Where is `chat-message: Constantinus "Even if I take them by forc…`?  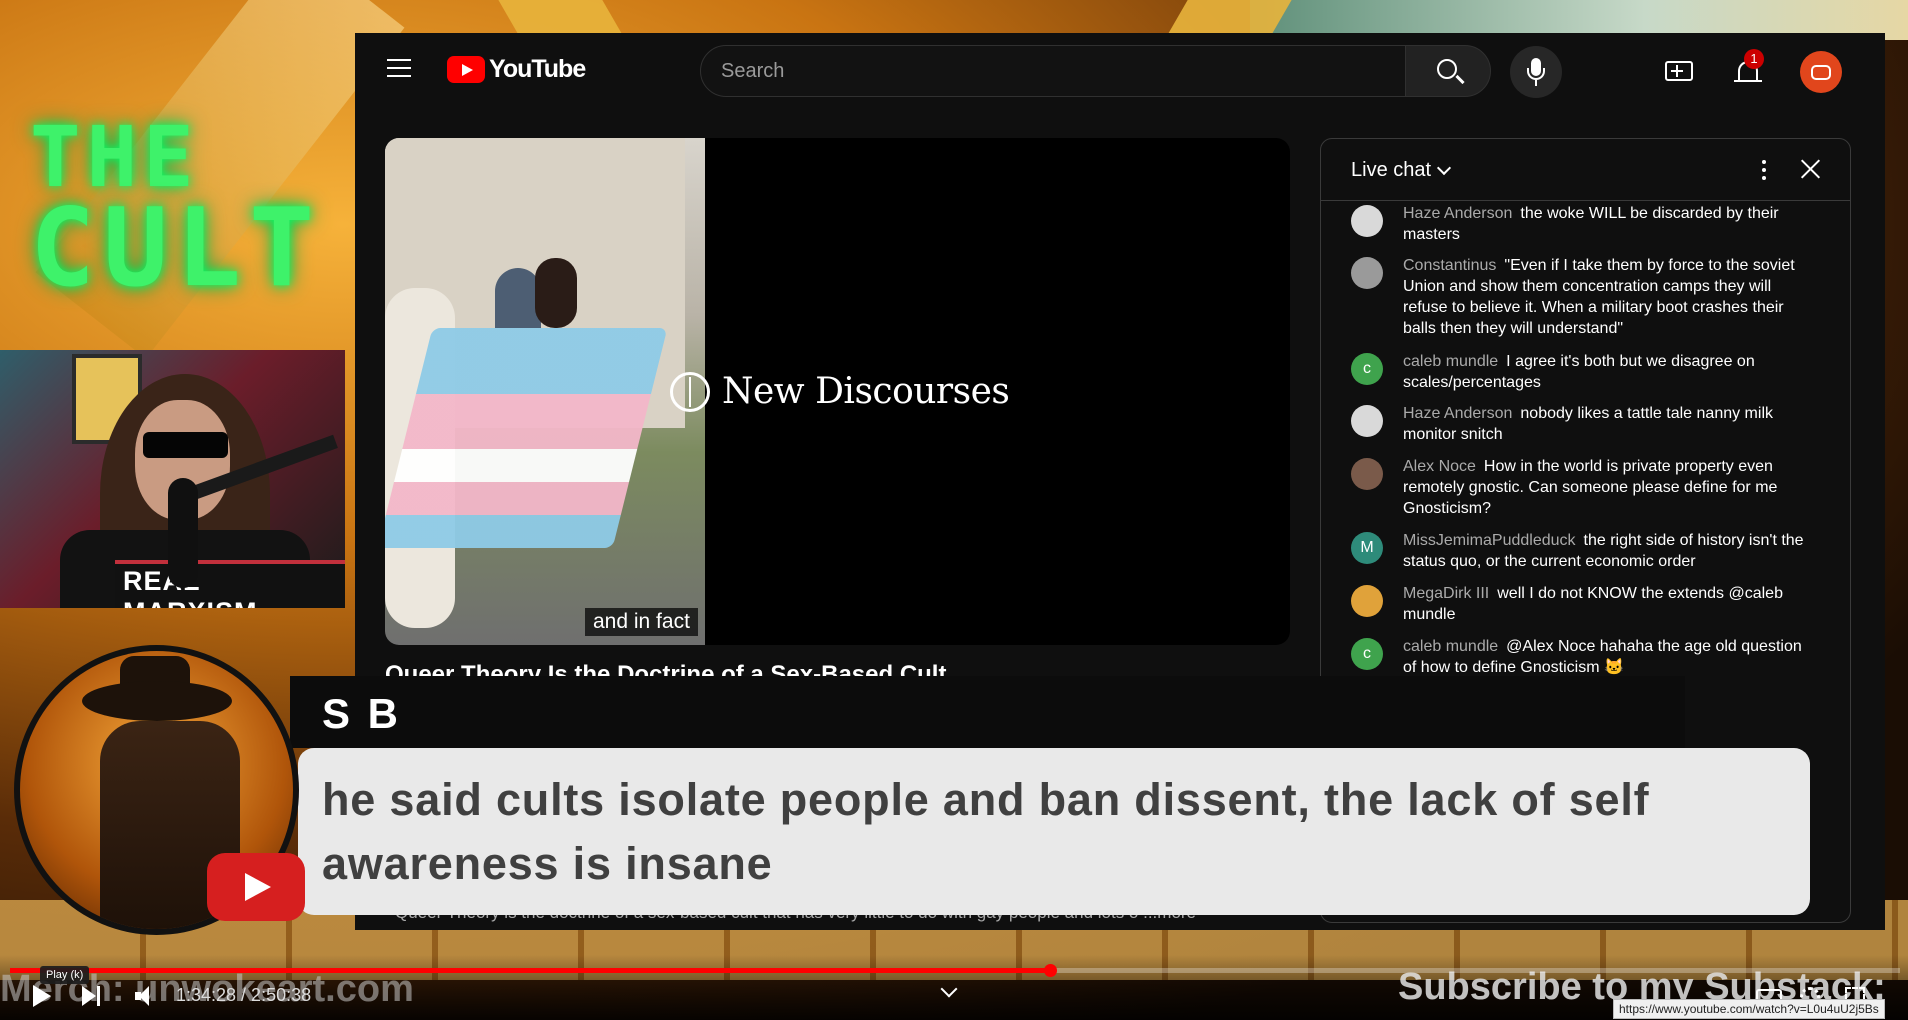 chat-message: Constantinus "Even if I take them by forc… is located at coordinates (1581, 298).